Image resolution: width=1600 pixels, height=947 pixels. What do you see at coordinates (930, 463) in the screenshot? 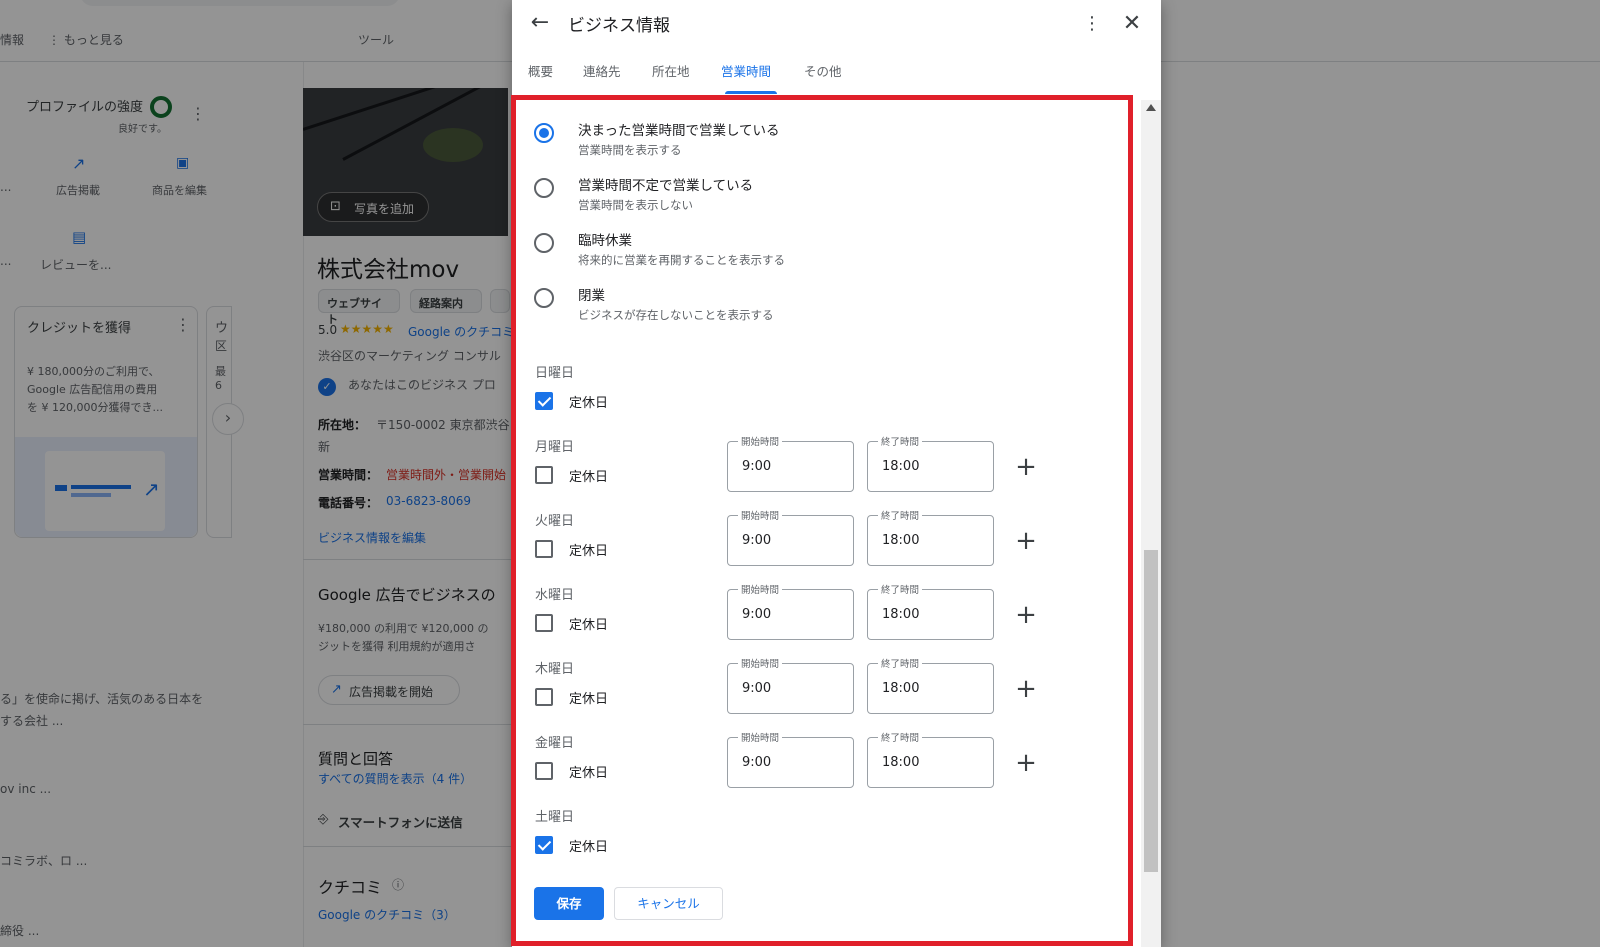
I see `close-time-monday: 終了時間 18:00` at bounding box center [930, 463].